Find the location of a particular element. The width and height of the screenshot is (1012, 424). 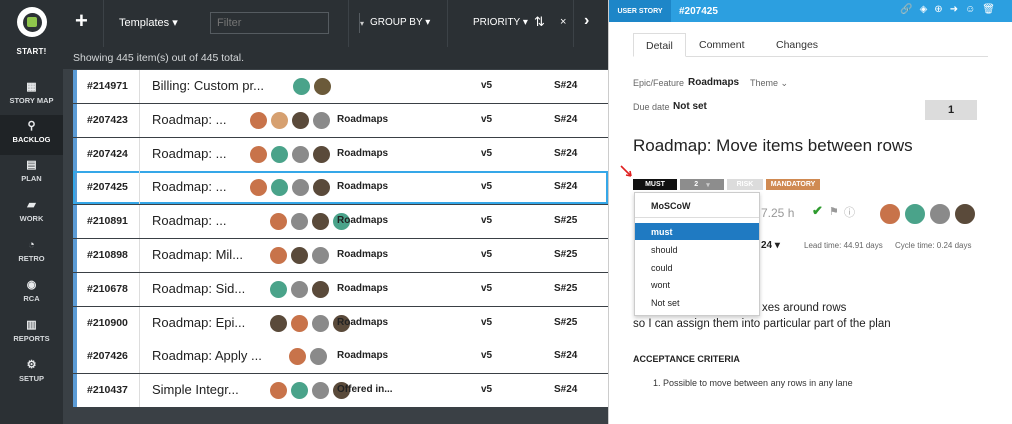

row-id: #207423 is located at coordinates (107, 120).